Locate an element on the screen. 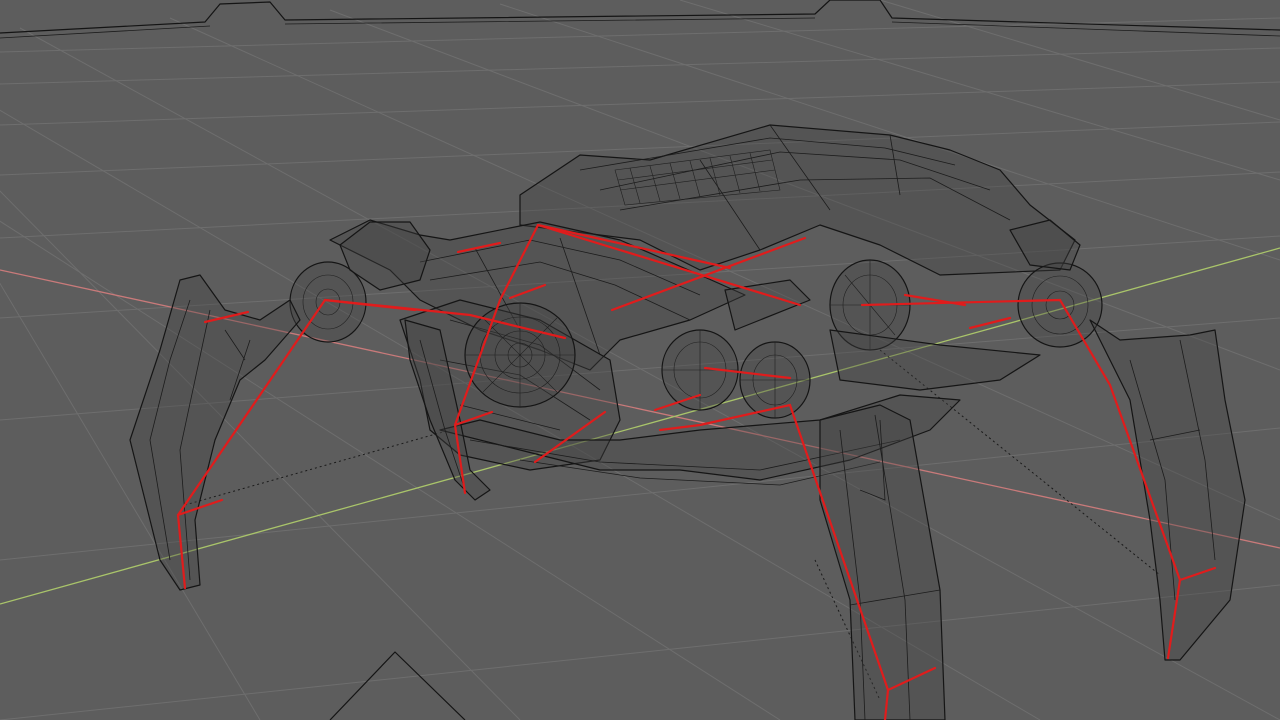  right-shoulder-joint is located at coordinates (1056, 283).